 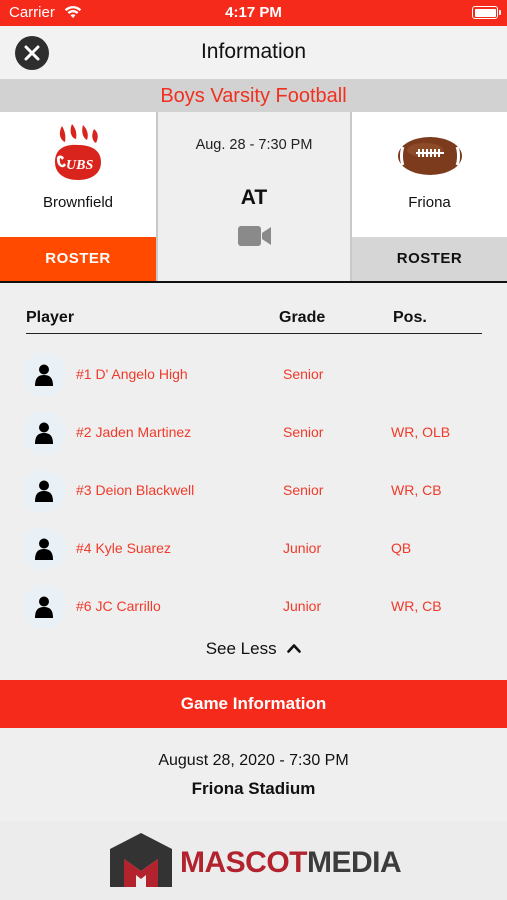 I want to click on page-title: Information, so click(x=253, y=51).